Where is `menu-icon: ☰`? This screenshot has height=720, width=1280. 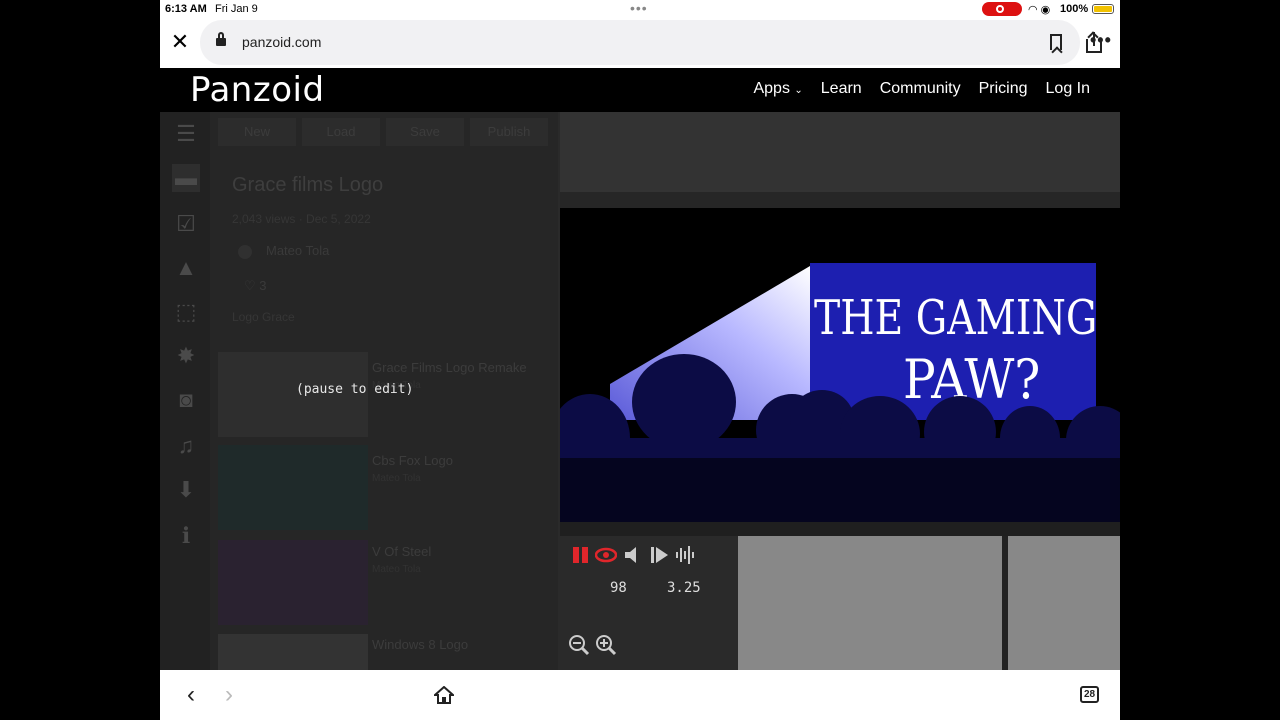 menu-icon: ☰ is located at coordinates (186, 134).